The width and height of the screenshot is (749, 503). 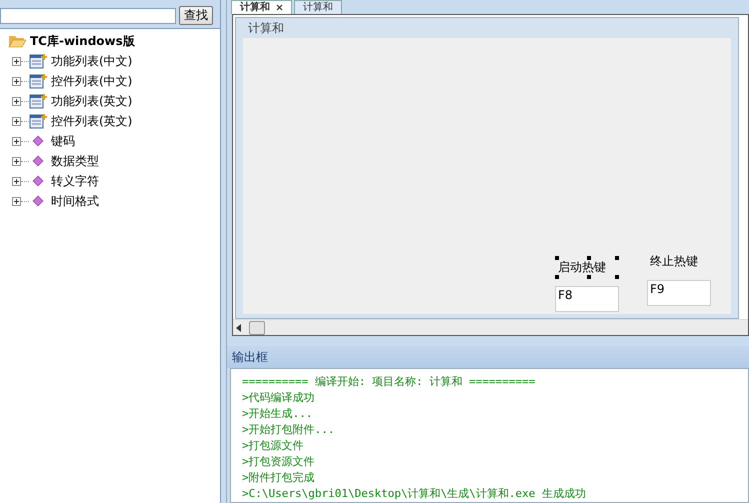 I want to click on scroll-thumb, so click(x=257, y=327).